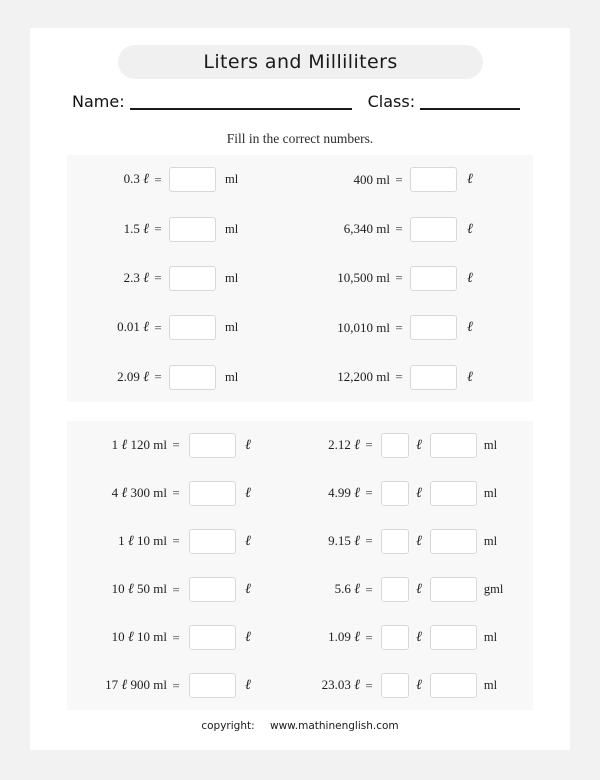  Describe the element at coordinates (363, 377) in the screenshot. I see `problem-question: 12,200 ml` at that location.